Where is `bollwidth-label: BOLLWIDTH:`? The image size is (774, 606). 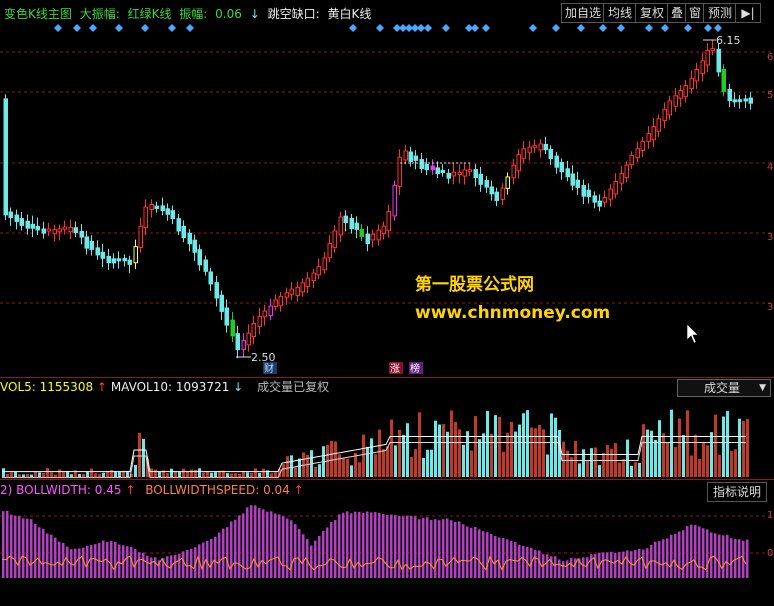 bollwidth-label: BOLLWIDTH: is located at coordinates (53, 490).